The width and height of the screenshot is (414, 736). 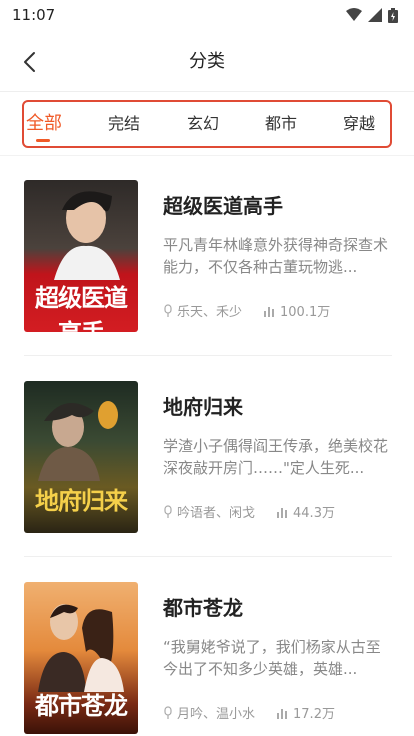 I want to click on book-cover: 超级医道高手, so click(x=81, y=256).